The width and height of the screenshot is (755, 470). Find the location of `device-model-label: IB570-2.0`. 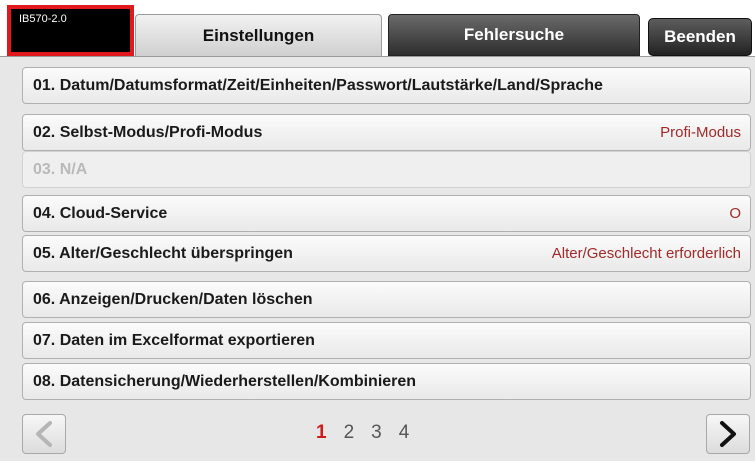

device-model-label: IB570-2.0 is located at coordinates (43, 19).